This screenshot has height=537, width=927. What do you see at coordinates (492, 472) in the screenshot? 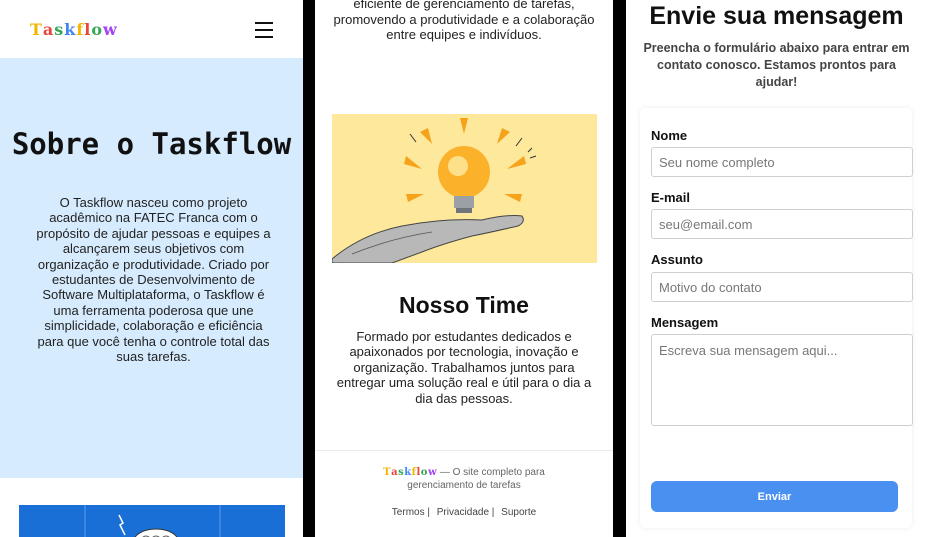
I see `footer-tagline-text-1: — O site completo para` at bounding box center [492, 472].